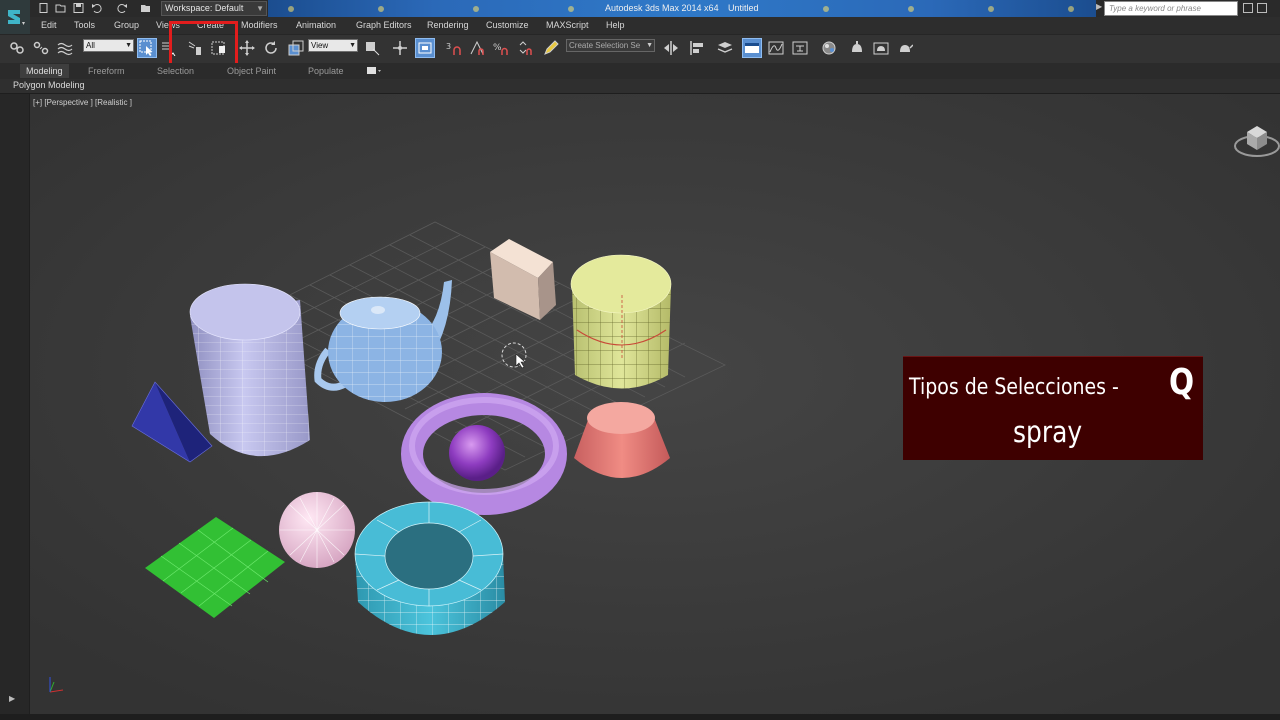  What do you see at coordinates (776, 48) in the screenshot?
I see `curve-editor-tool` at bounding box center [776, 48].